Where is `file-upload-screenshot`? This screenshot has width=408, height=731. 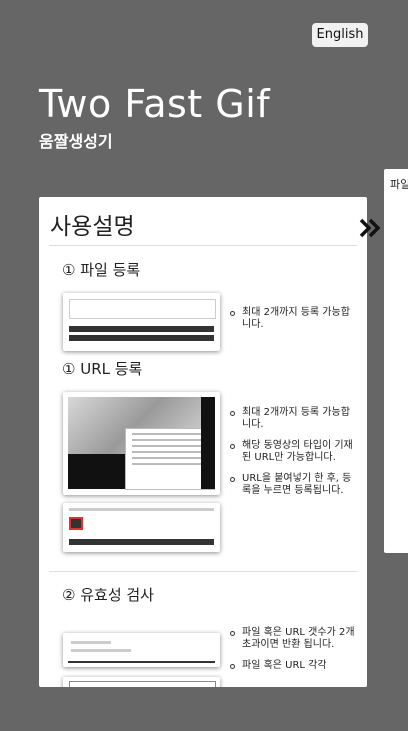
file-upload-screenshot is located at coordinates (141, 322).